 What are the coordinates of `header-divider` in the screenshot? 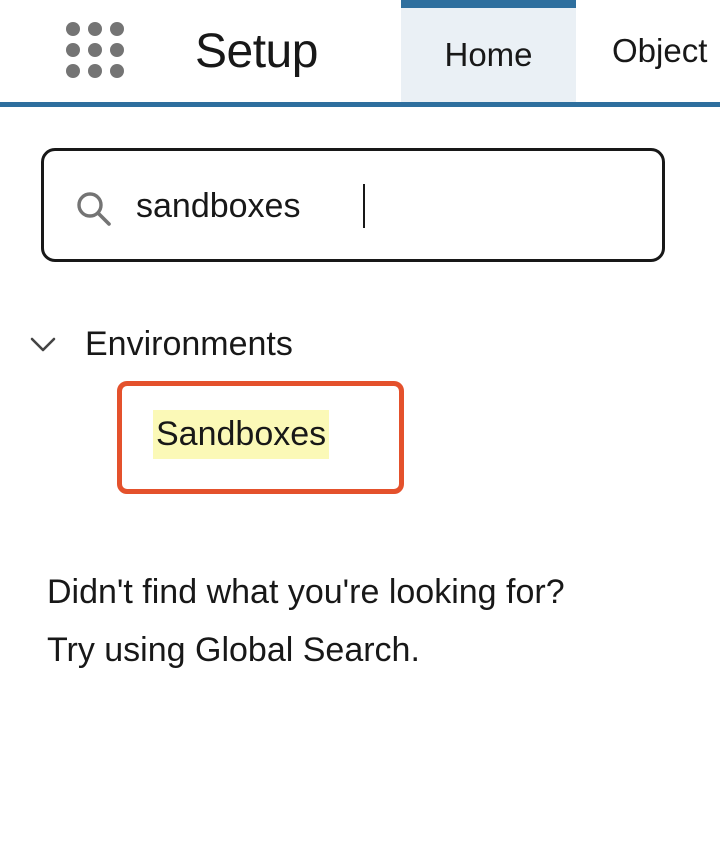 It's located at (360, 104).